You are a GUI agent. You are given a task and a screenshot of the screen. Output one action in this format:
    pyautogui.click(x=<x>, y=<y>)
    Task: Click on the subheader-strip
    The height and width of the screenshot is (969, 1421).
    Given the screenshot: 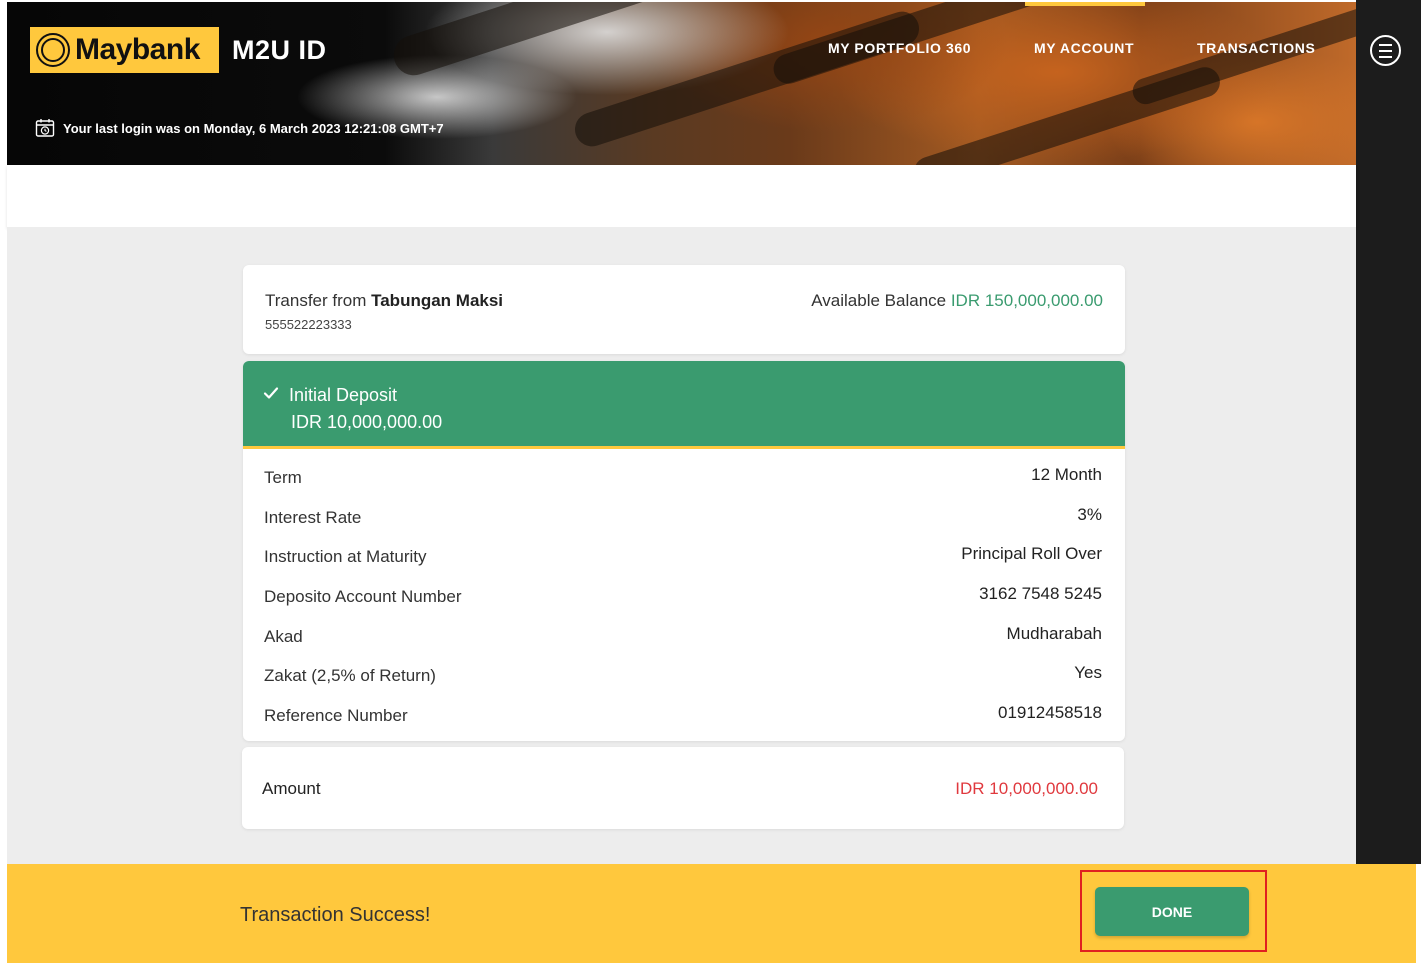 What is the action you would take?
    pyautogui.click(x=681, y=196)
    